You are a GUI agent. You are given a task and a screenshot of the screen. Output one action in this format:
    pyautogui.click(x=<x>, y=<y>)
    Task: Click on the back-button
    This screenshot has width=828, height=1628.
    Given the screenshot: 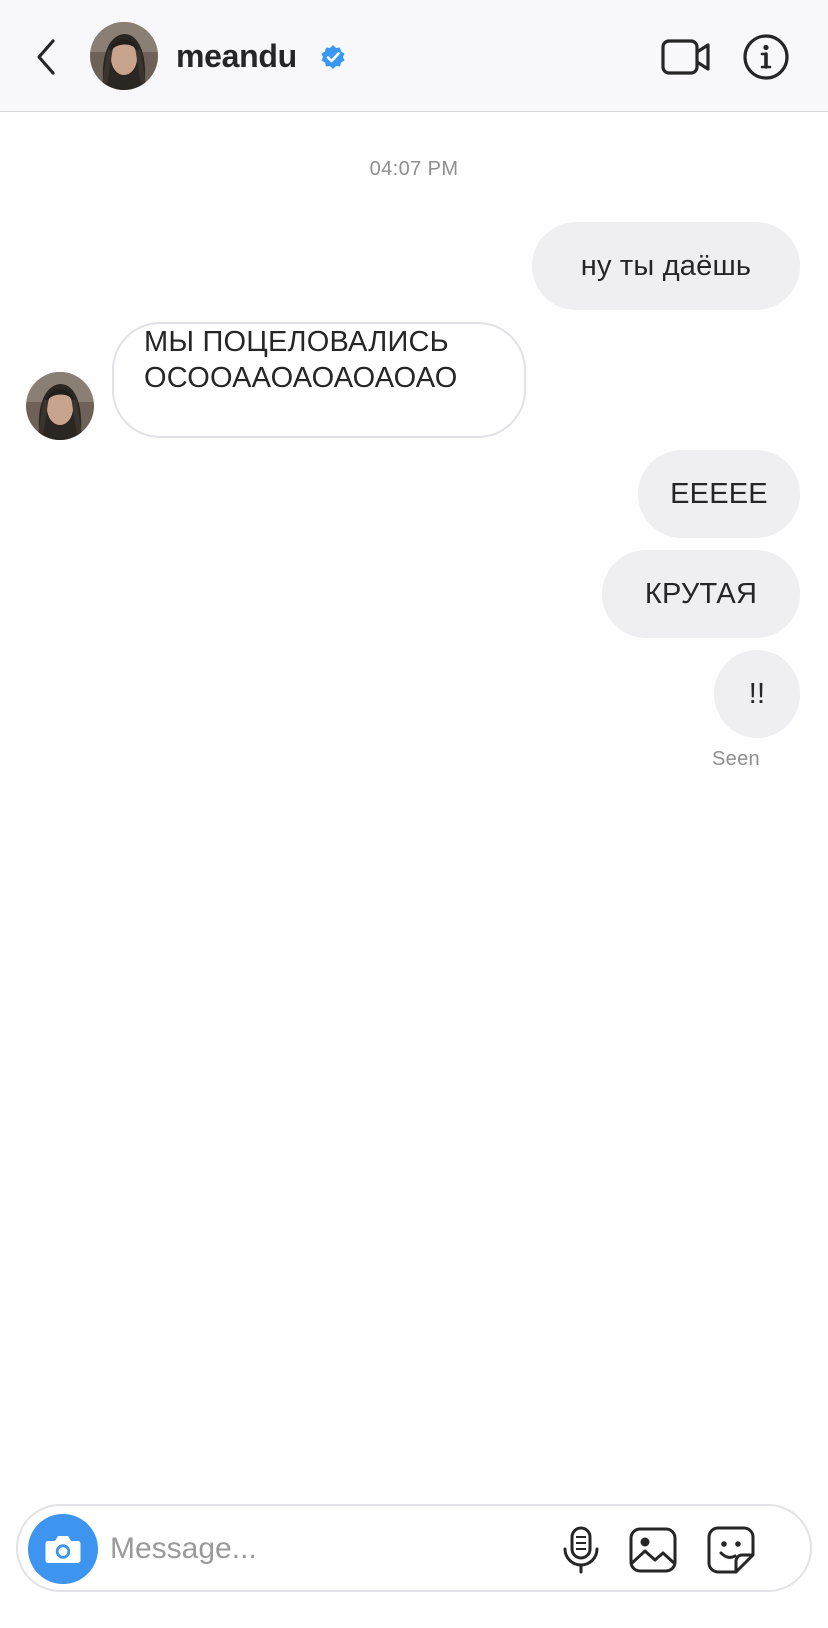 What is the action you would take?
    pyautogui.click(x=46, y=57)
    